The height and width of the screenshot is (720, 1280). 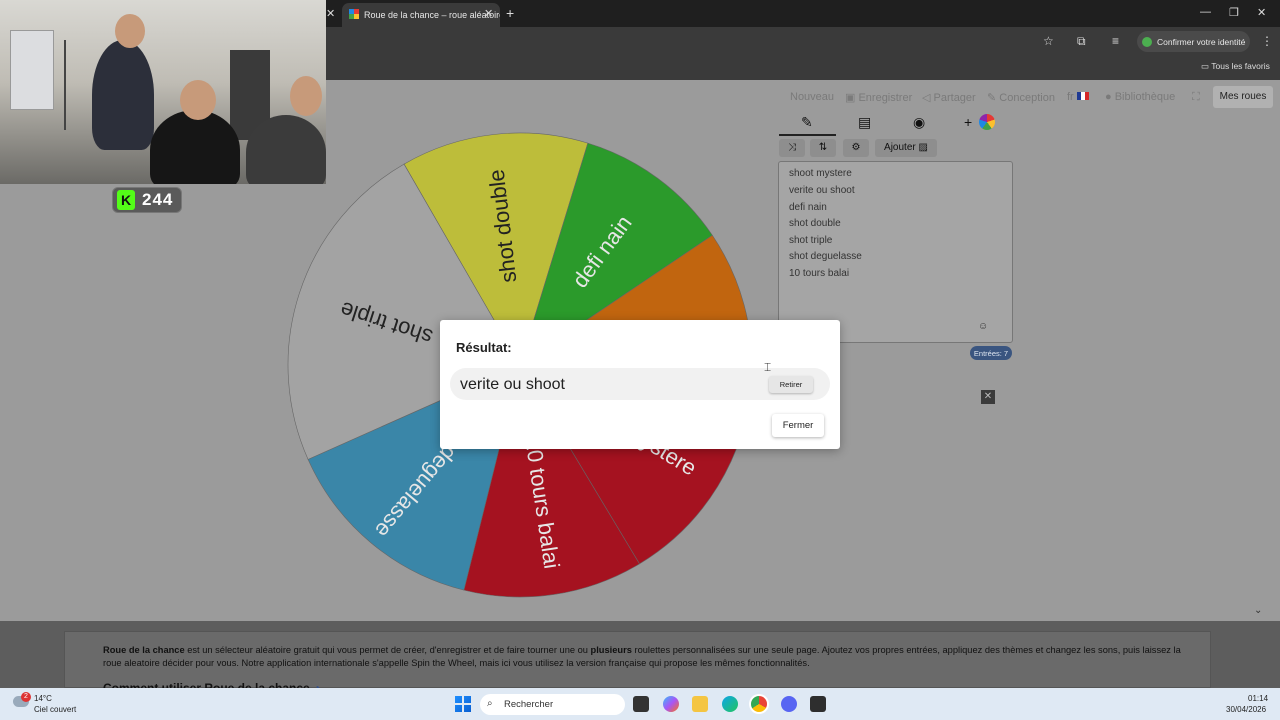 What do you see at coordinates (1196, 97) in the screenshot?
I see `fullscreen-icon: ⛶` at bounding box center [1196, 97].